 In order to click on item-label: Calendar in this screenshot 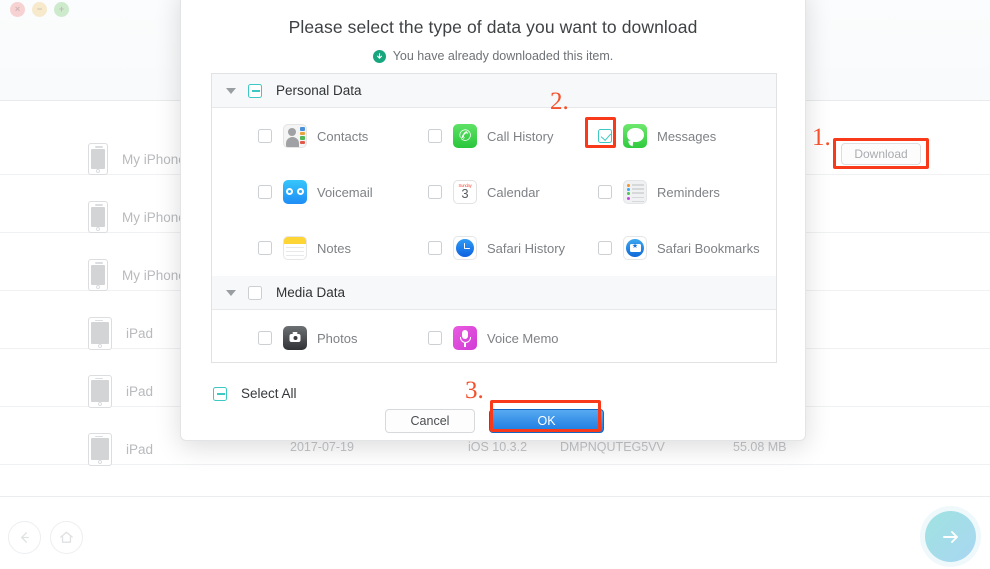, I will do `click(513, 192)`.